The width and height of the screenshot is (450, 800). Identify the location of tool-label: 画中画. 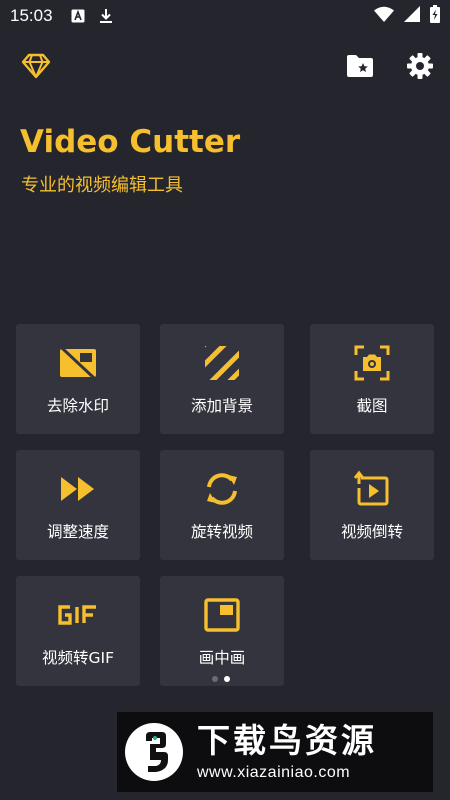
(222, 658).